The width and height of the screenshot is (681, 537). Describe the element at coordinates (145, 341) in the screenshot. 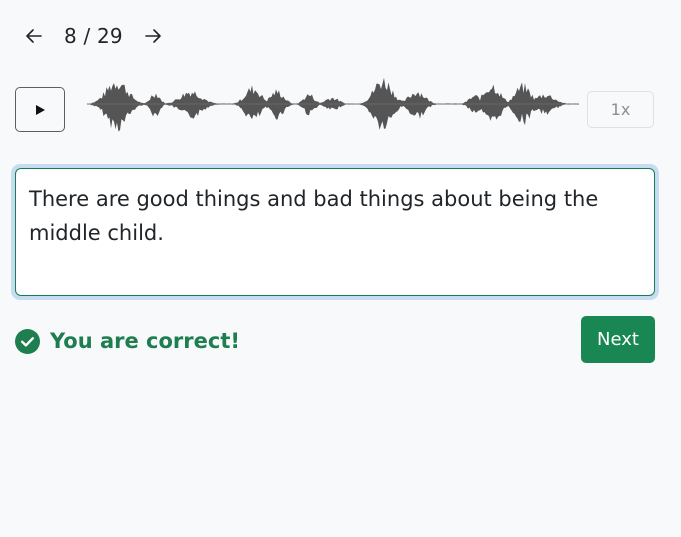

I see `feedback-text: You are correct!` at that location.